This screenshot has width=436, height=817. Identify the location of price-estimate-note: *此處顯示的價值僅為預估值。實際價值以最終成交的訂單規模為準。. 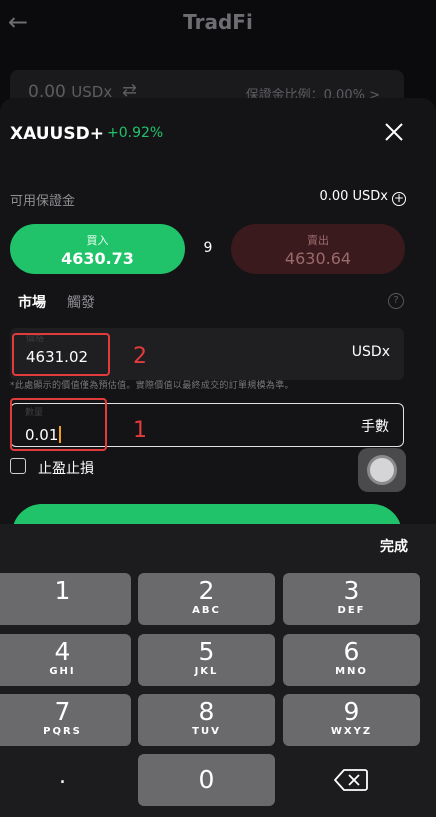
(152, 386).